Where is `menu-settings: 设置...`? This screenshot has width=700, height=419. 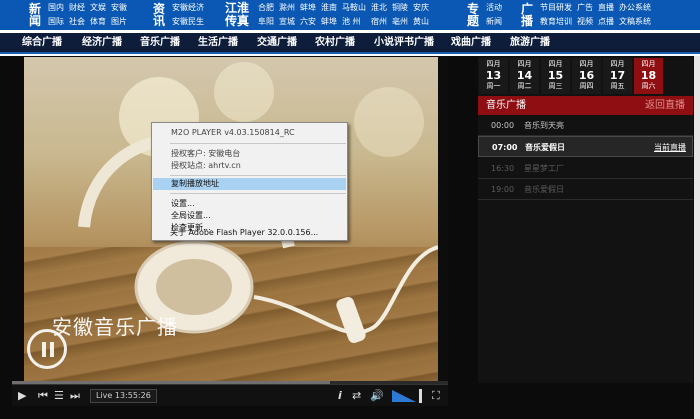
menu-settings: 设置... is located at coordinates (183, 204).